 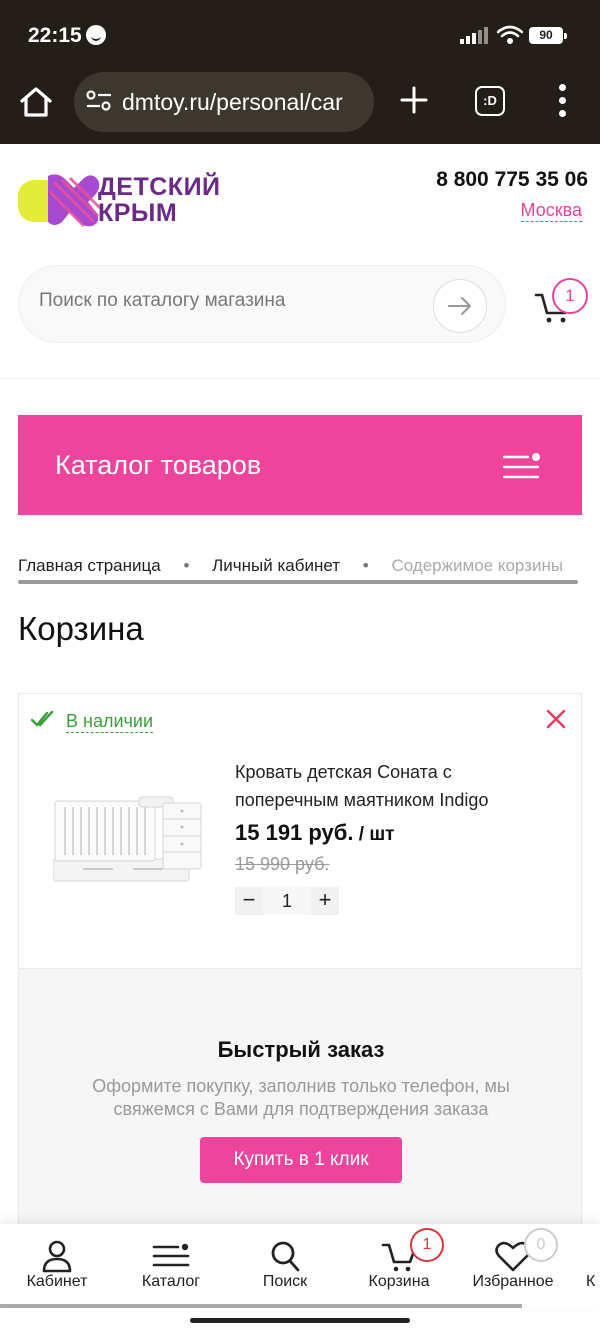 What do you see at coordinates (171, 1255) in the screenshot?
I see `menu-icon` at bounding box center [171, 1255].